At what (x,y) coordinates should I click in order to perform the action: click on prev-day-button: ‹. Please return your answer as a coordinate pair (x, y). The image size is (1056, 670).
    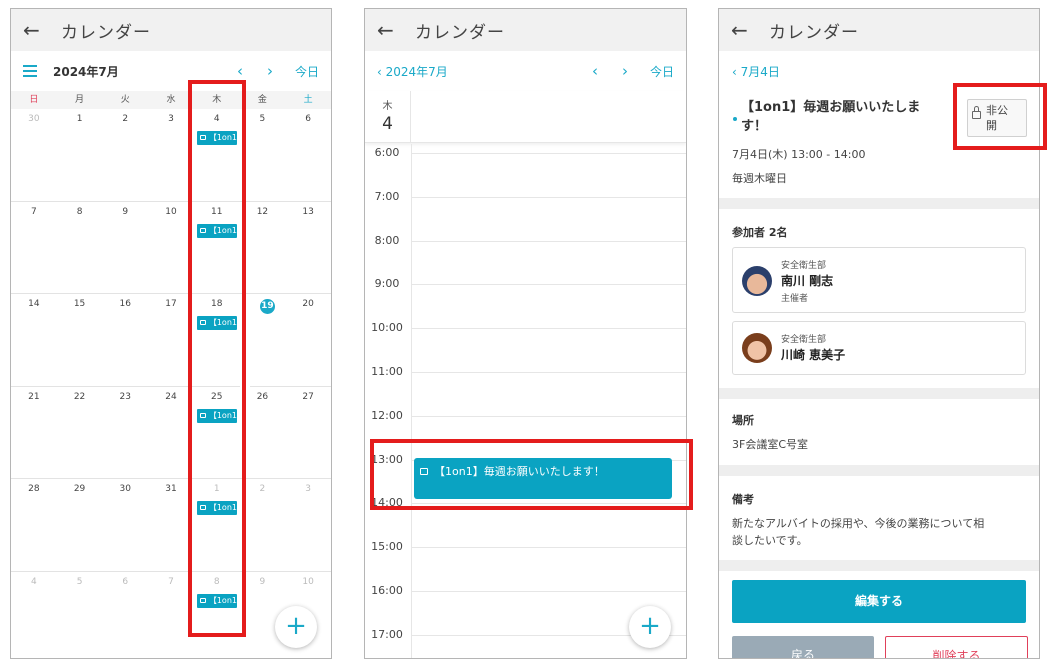
    Looking at the image, I should click on (595, 71).